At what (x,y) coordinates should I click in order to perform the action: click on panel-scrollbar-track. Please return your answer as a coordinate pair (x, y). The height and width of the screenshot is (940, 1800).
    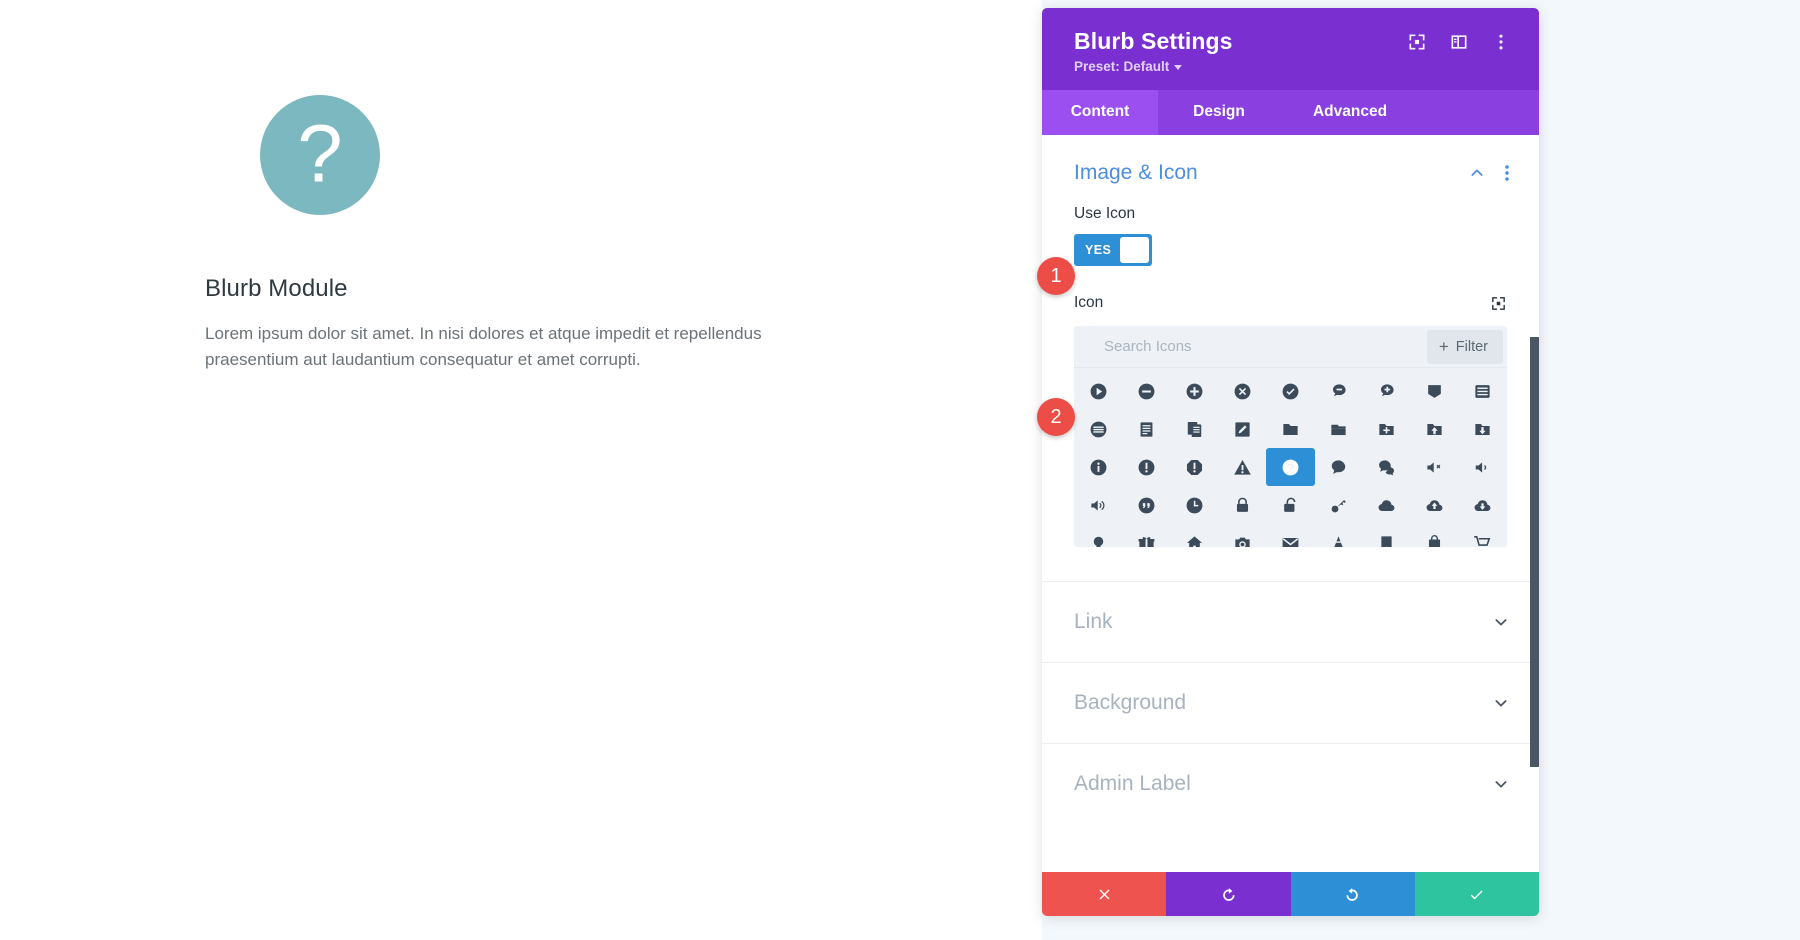
    Looking at the image, I should click on (1534, 503).